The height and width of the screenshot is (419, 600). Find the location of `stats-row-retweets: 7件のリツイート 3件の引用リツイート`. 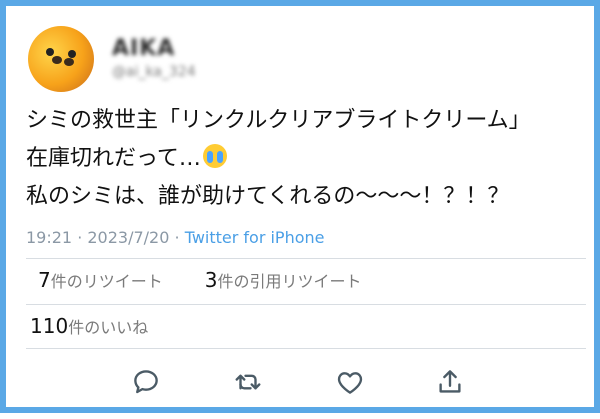

stats-row-retweets: 7件のリツイート 3件の引用リツイート is located at coordinates (194, 280).